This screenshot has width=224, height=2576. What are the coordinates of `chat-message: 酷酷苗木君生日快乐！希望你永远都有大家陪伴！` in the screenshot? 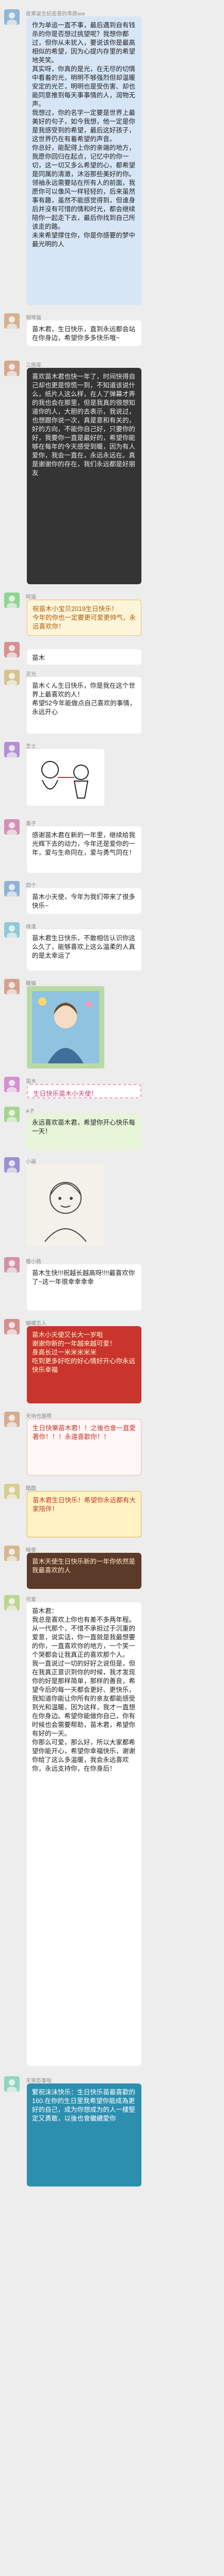 It's located at (112, 1512).